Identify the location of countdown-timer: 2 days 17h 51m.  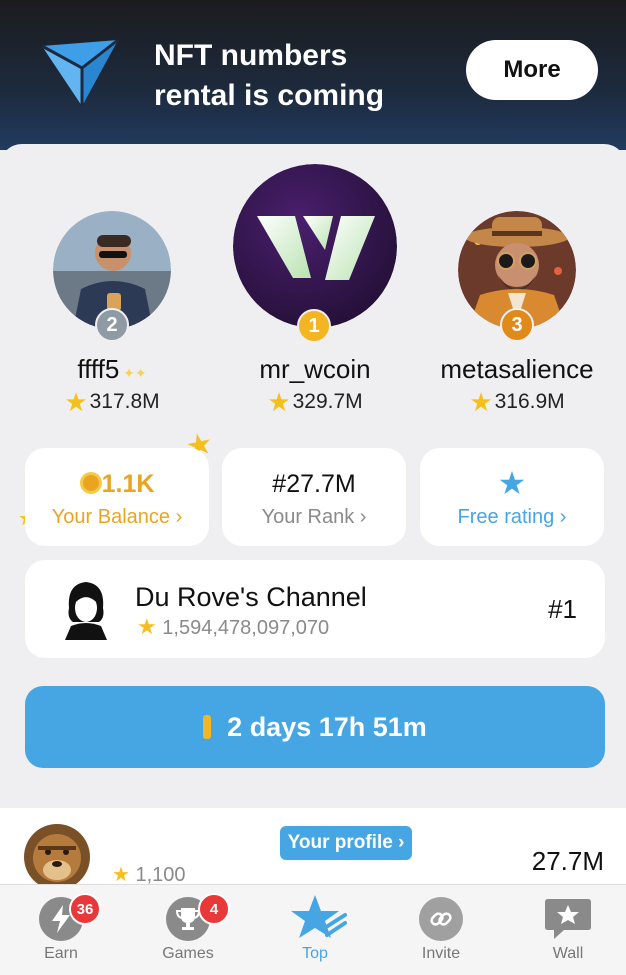
(315, 727).